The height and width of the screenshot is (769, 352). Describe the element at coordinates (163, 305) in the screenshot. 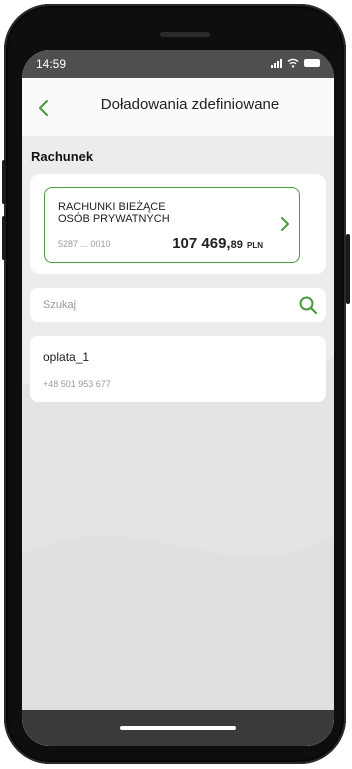

I see `search-input` at that location.